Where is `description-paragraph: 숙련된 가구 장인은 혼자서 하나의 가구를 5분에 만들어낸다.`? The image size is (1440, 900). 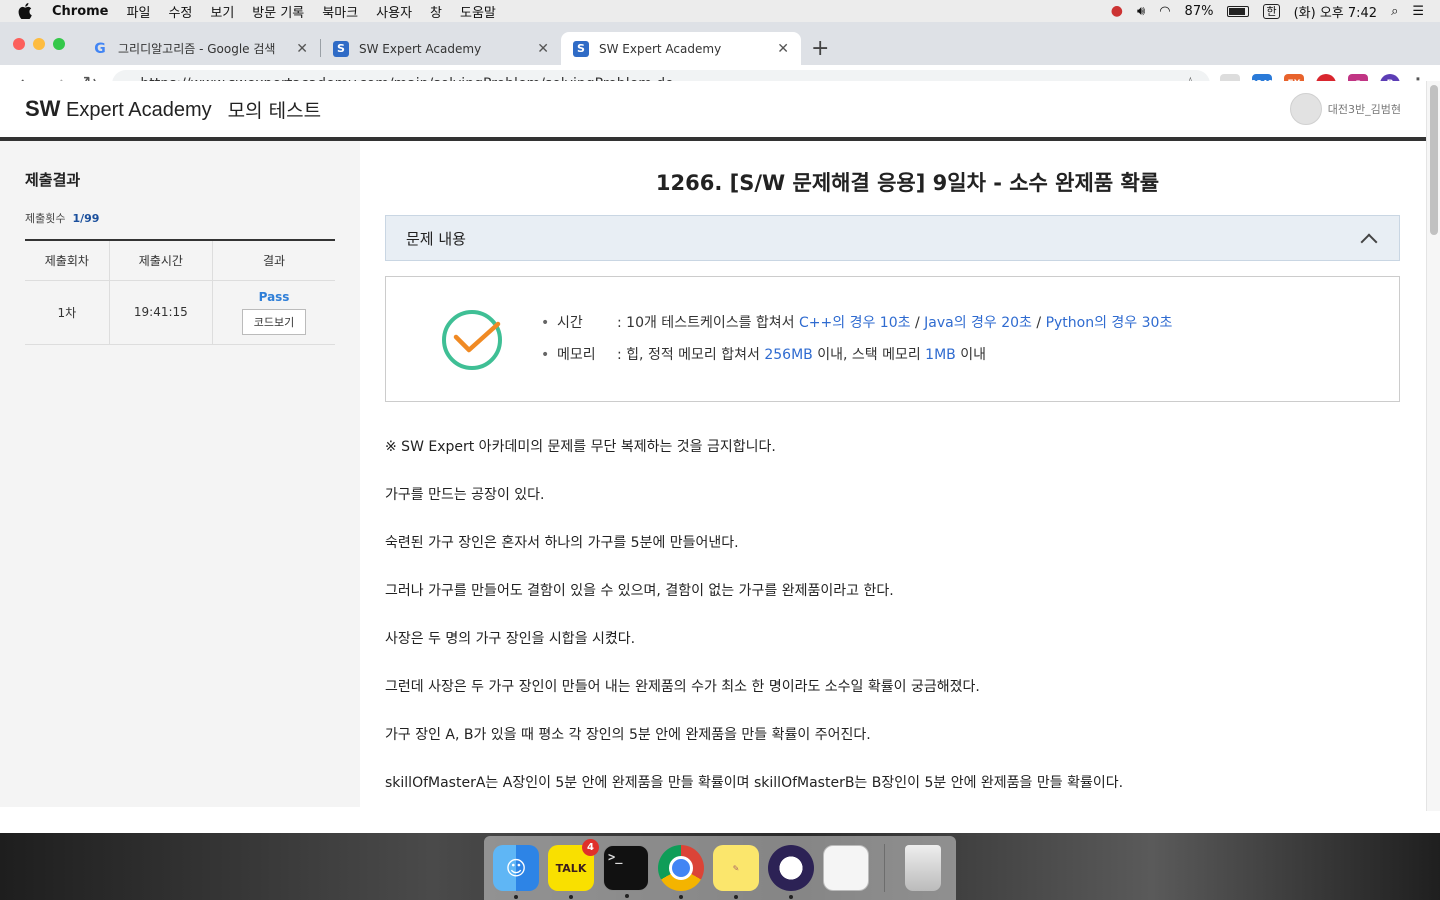 description-paragraph: 숙련된 가구 장인은 혼자서 하나의 가구를 5분에 만들어낸다. is located at coordinates (562, 543).